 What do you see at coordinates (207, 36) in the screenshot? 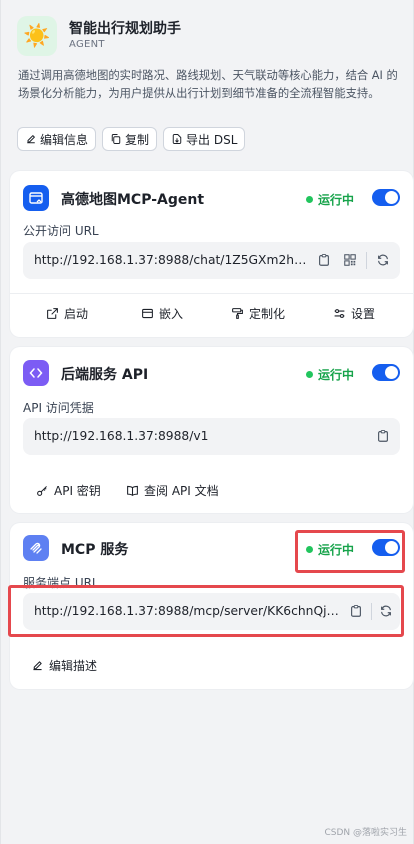
I see `app-header: ☀️ 智能出行规划助手 AGENT` at bounding box center [207, 36].